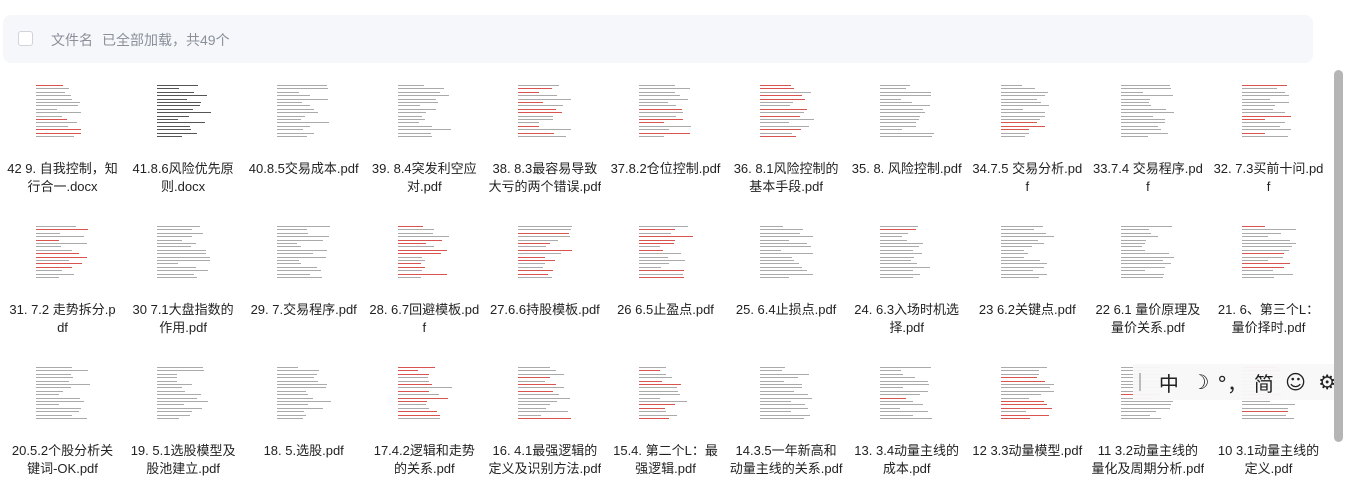  What do you see at coordinates (1027, 425) in the screenshot?
I see `file-item: 12 3.3动量模型.pdf` at bounding box center [1027, 425].